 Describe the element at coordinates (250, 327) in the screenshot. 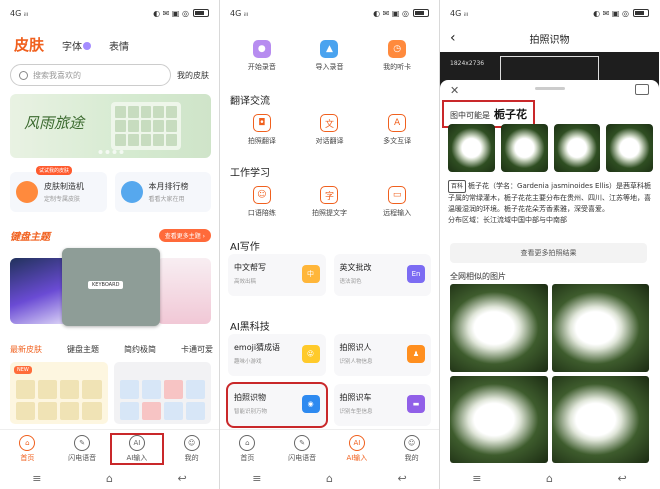

I see `section-title-tech: AI黑科技` at that location.